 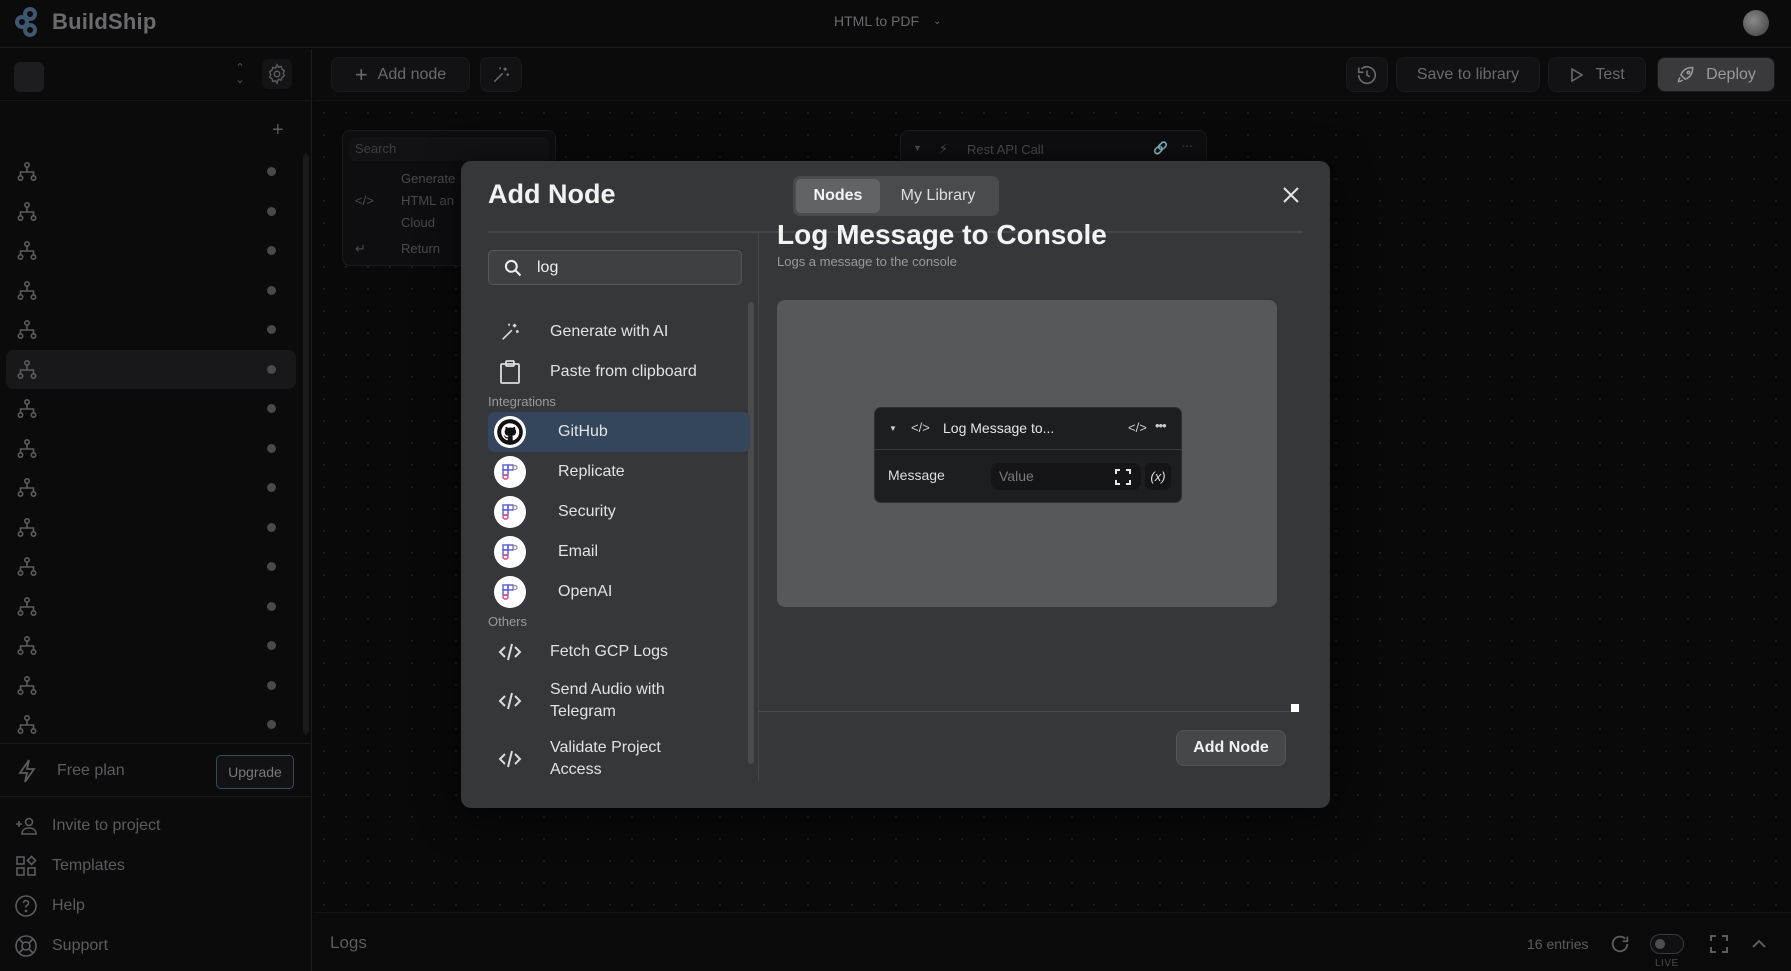 I want to click on list-item-paste-clipboard: Paste from clipboard, so click(x=619, y=372).